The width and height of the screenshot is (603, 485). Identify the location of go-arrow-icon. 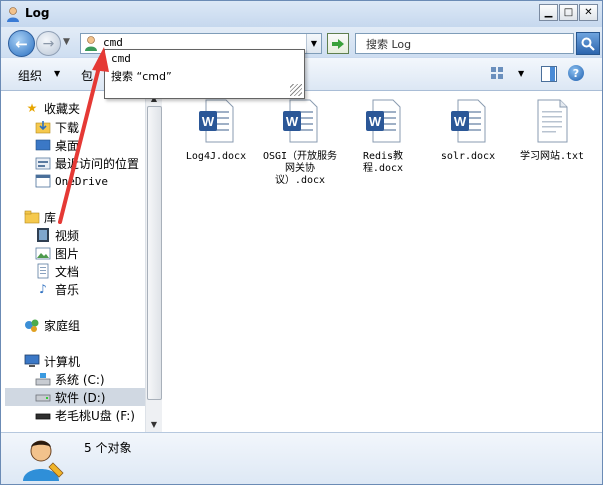
(338, 43).